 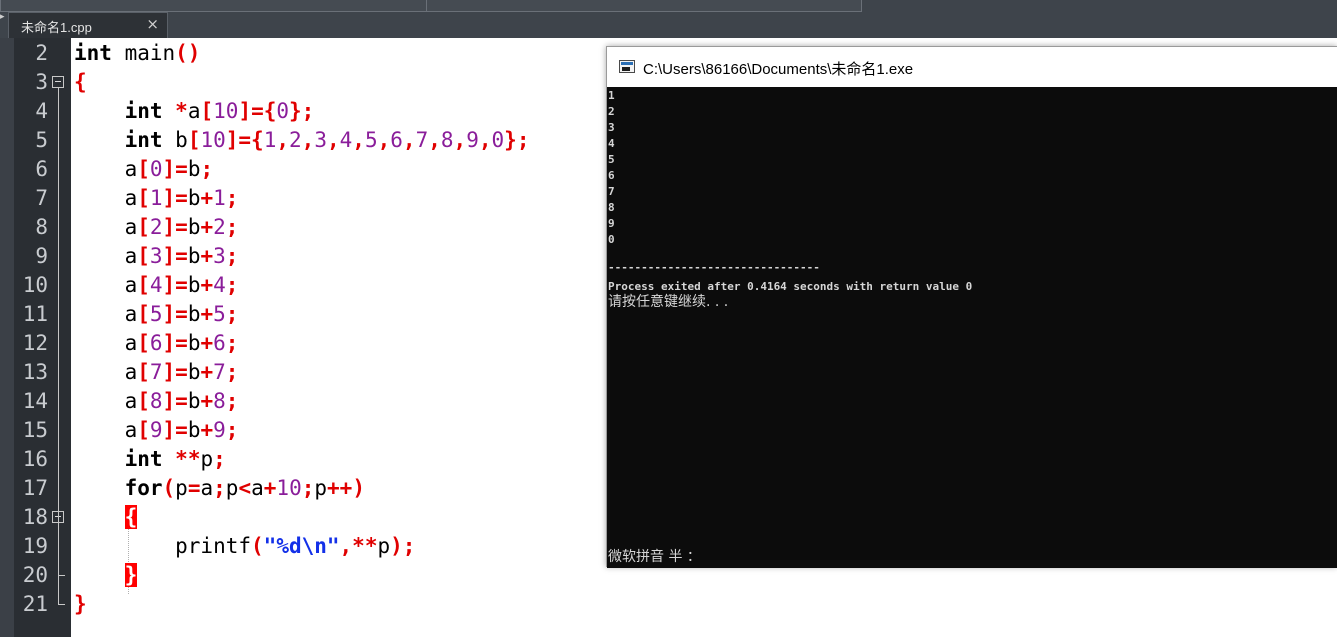 What do you see at coordinates (396, 140) in the screenshot?
I see `code-token: 6` at bounding box center [396, 140].